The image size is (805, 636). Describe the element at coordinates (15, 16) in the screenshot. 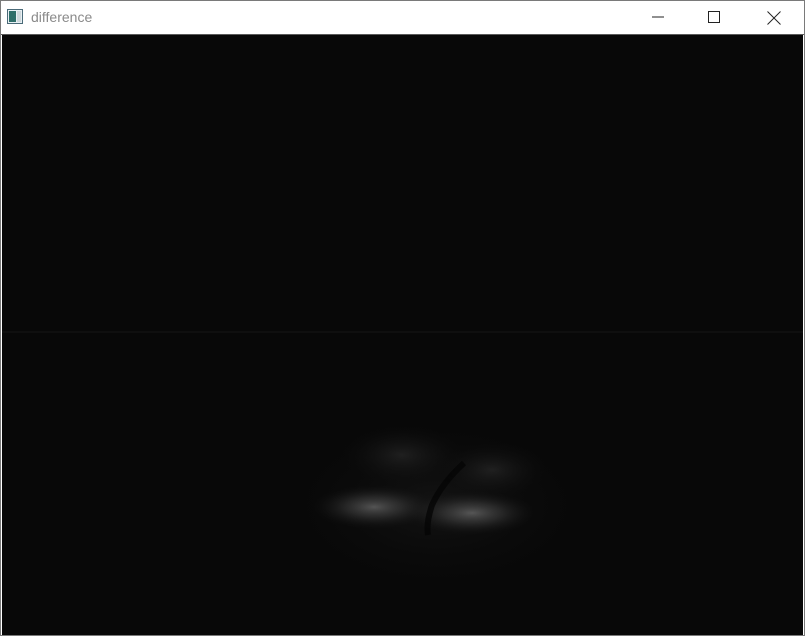

I see `app-icon` at that location.